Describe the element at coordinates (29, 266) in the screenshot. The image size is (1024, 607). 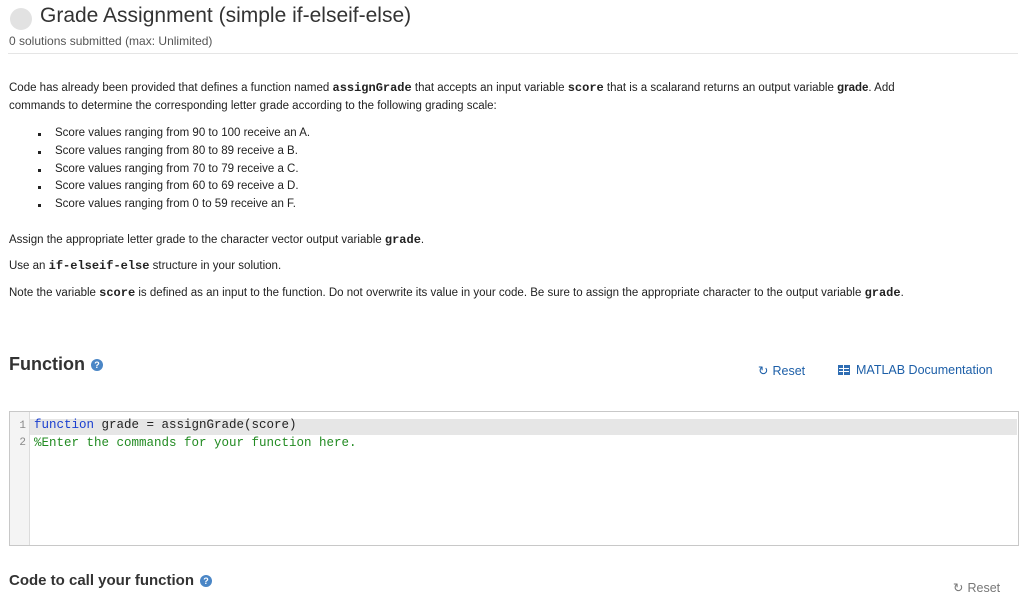
I see `text: Use an` at that location.